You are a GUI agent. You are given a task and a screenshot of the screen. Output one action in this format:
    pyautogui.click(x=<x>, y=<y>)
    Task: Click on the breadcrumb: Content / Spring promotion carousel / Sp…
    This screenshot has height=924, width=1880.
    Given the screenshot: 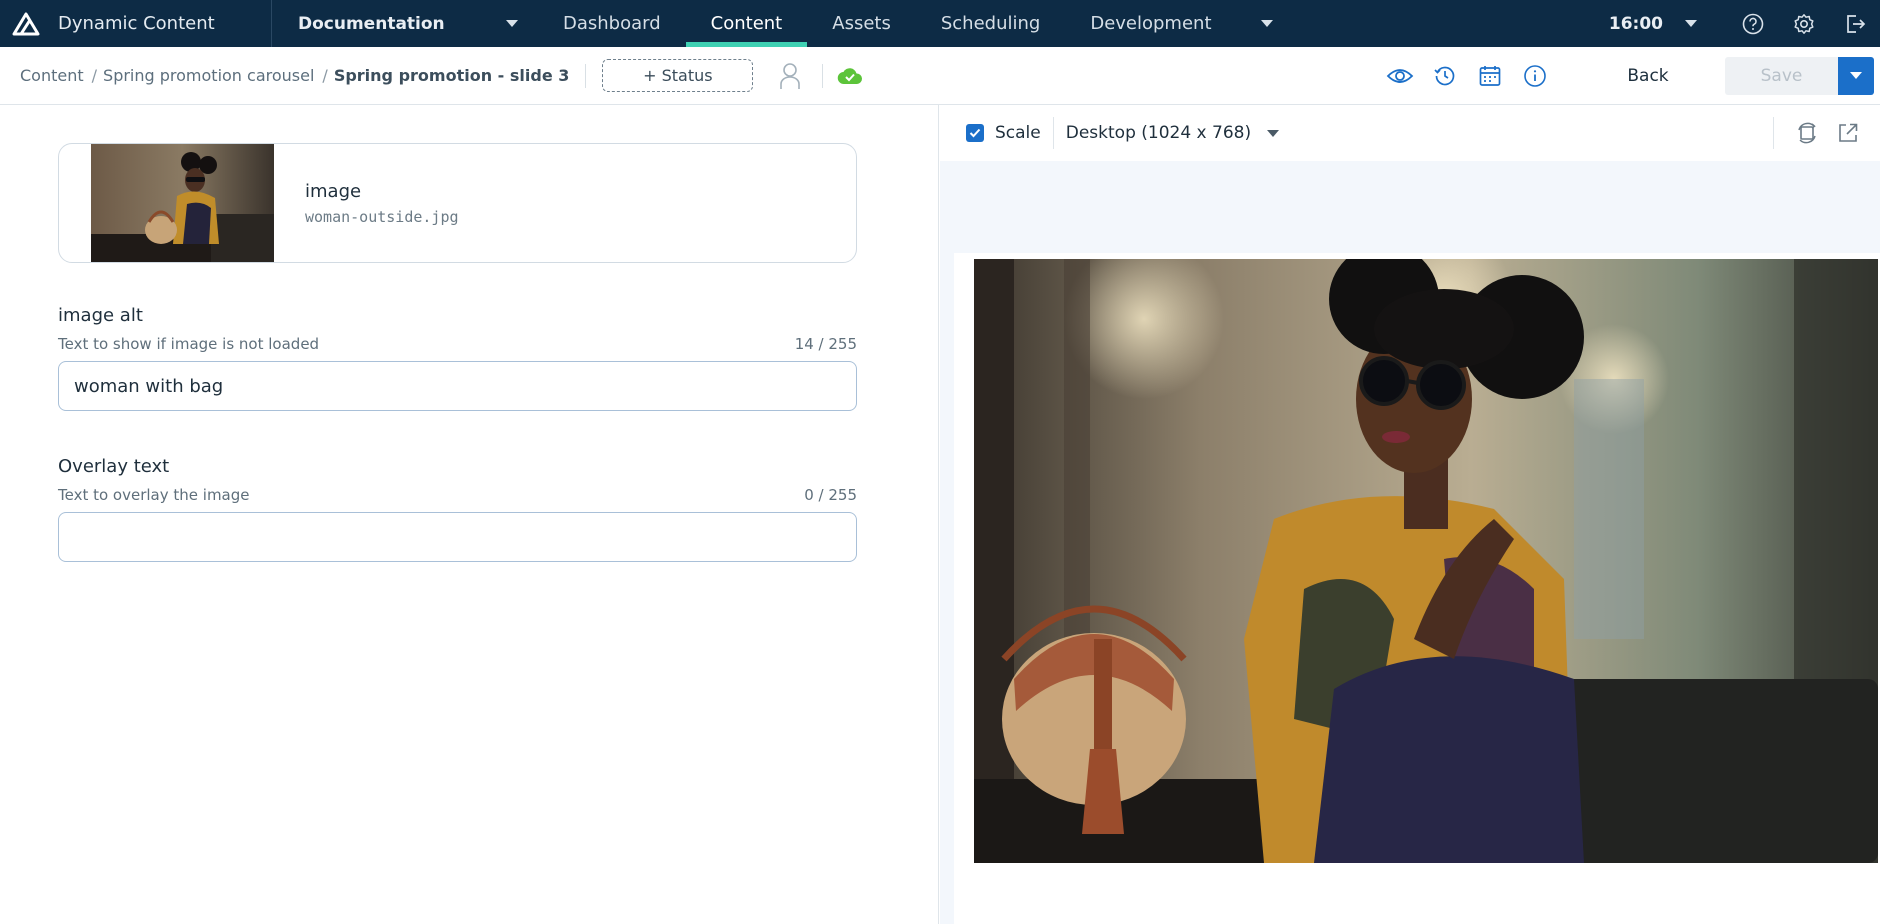 What is the action you would take?
    pyautogui.click(x=284, y=75)
    